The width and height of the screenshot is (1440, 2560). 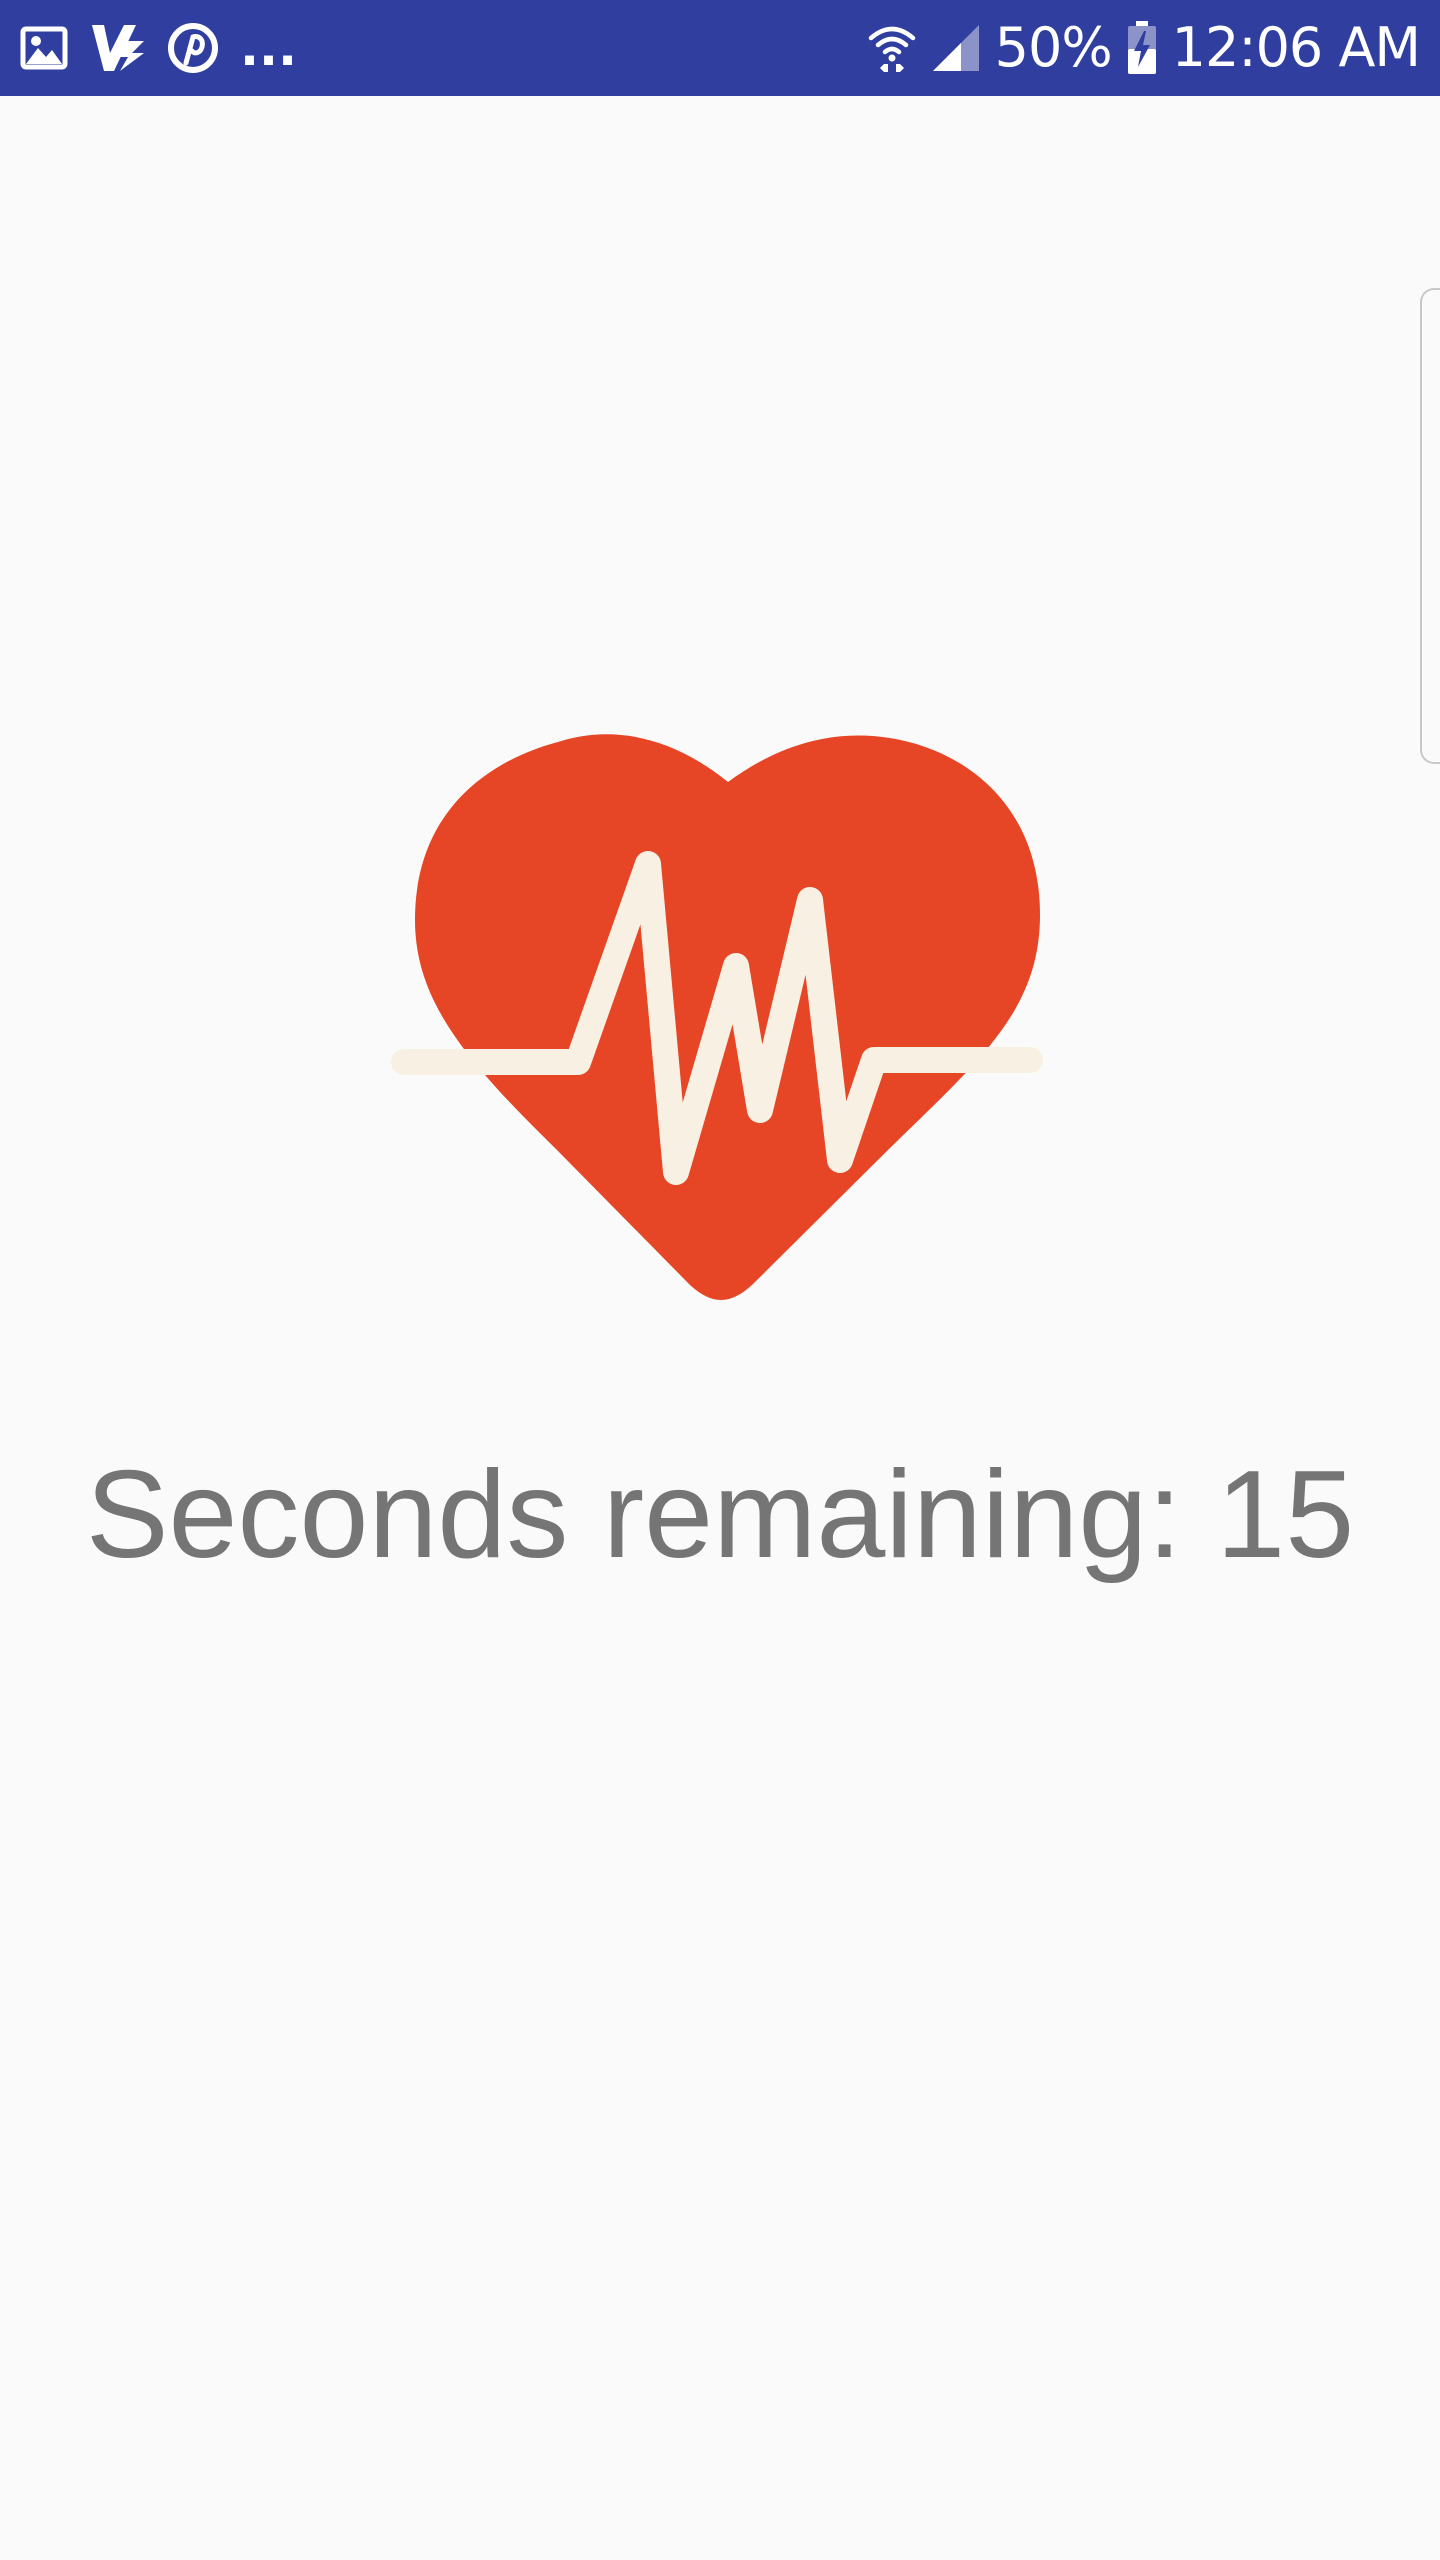 What do you see at coordinates (1430, 526) in the screenshot?
I see `edge-panel-handle` at bounding box center [1430, 526].